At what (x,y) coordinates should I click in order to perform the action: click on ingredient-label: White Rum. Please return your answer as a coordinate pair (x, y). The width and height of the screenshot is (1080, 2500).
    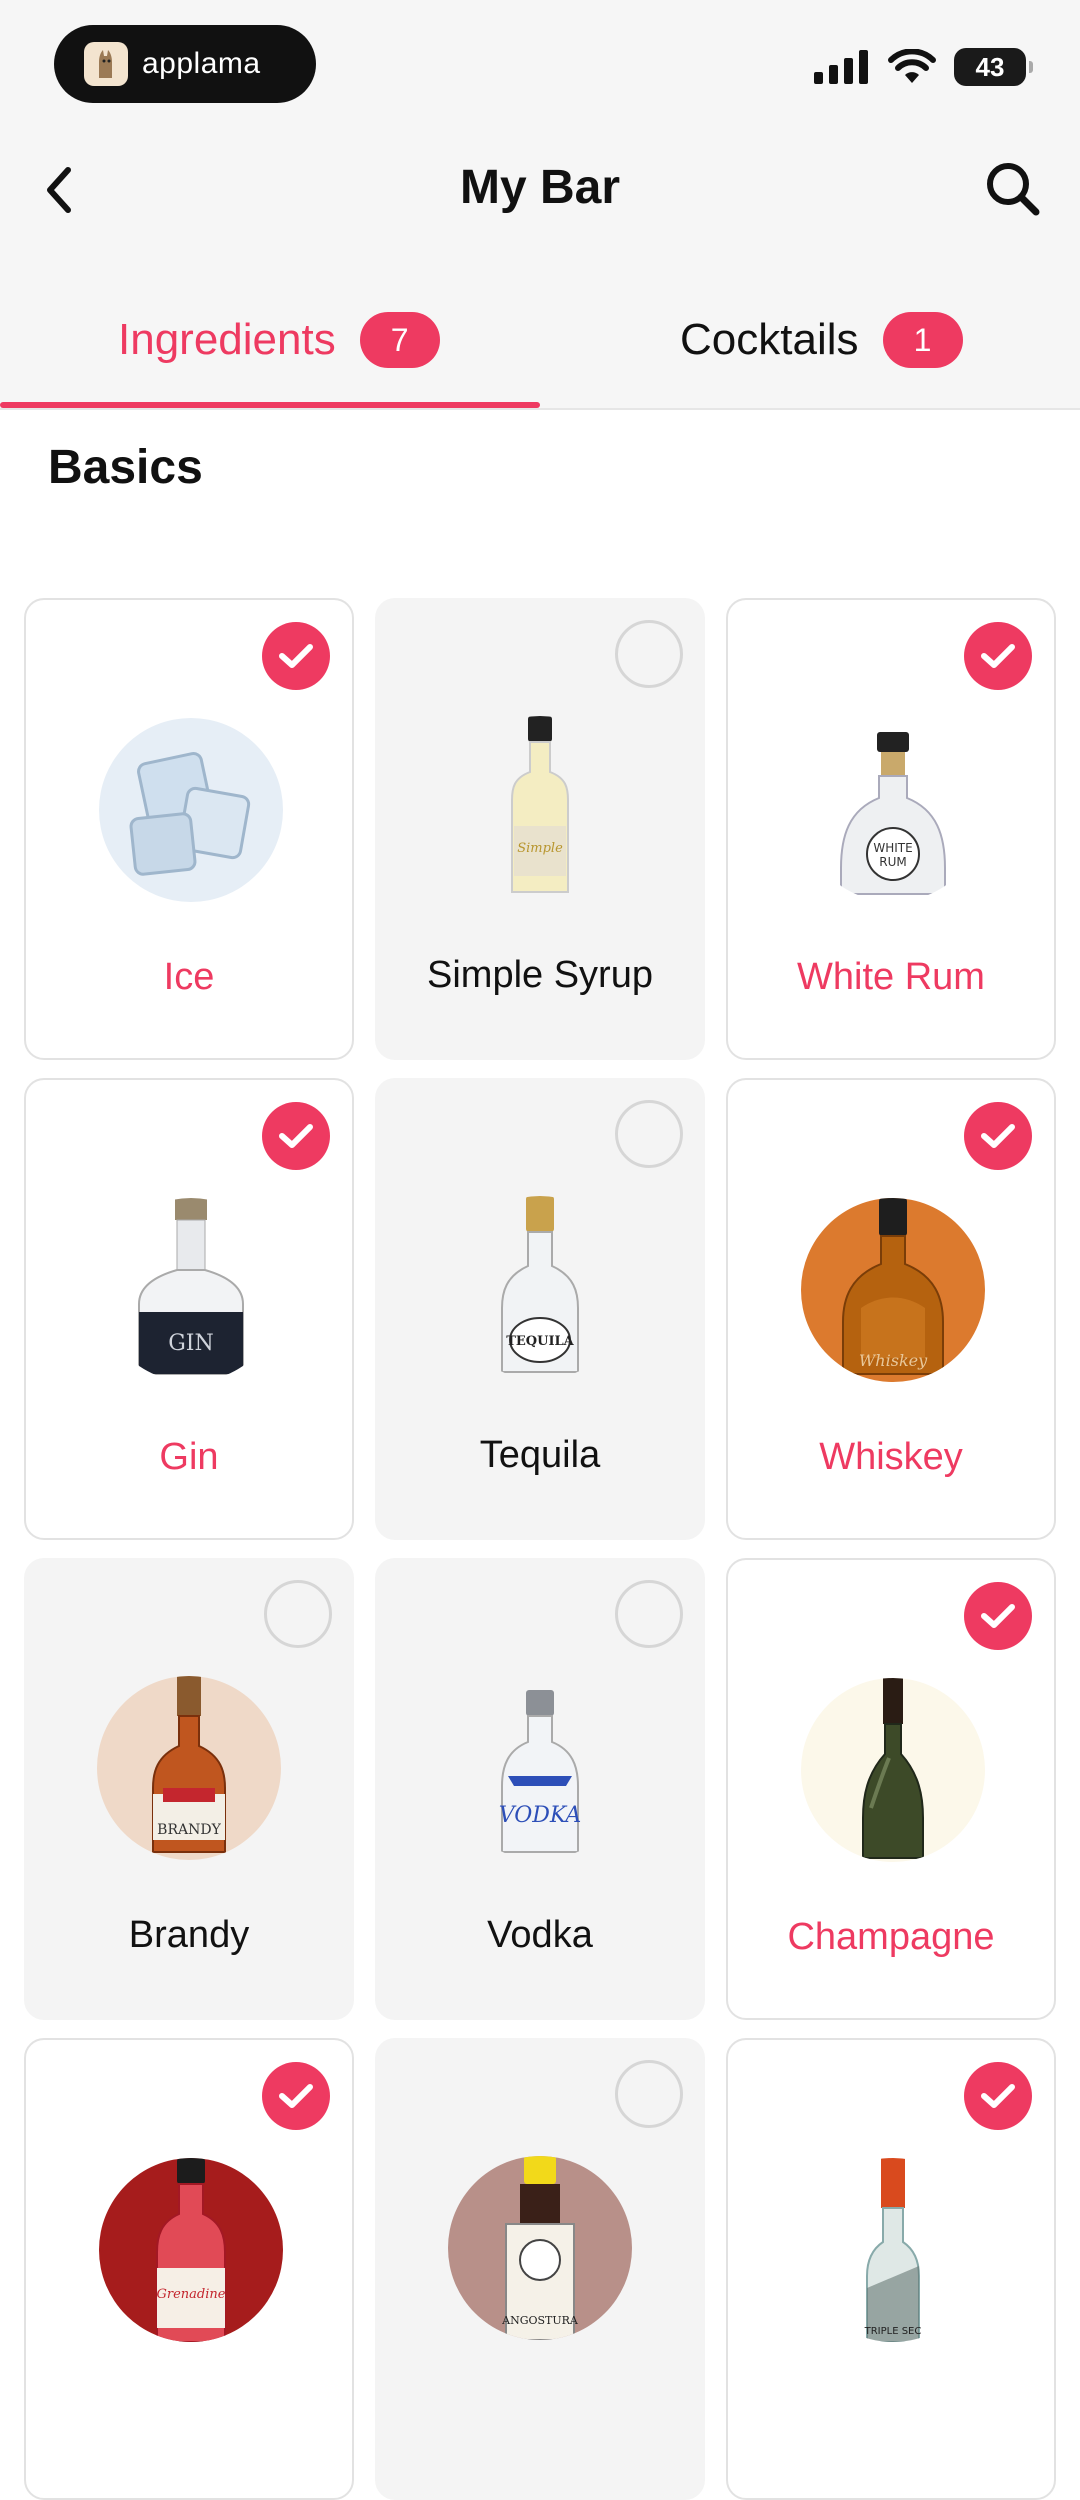
    Looking at the image, I should click on (891, 977).